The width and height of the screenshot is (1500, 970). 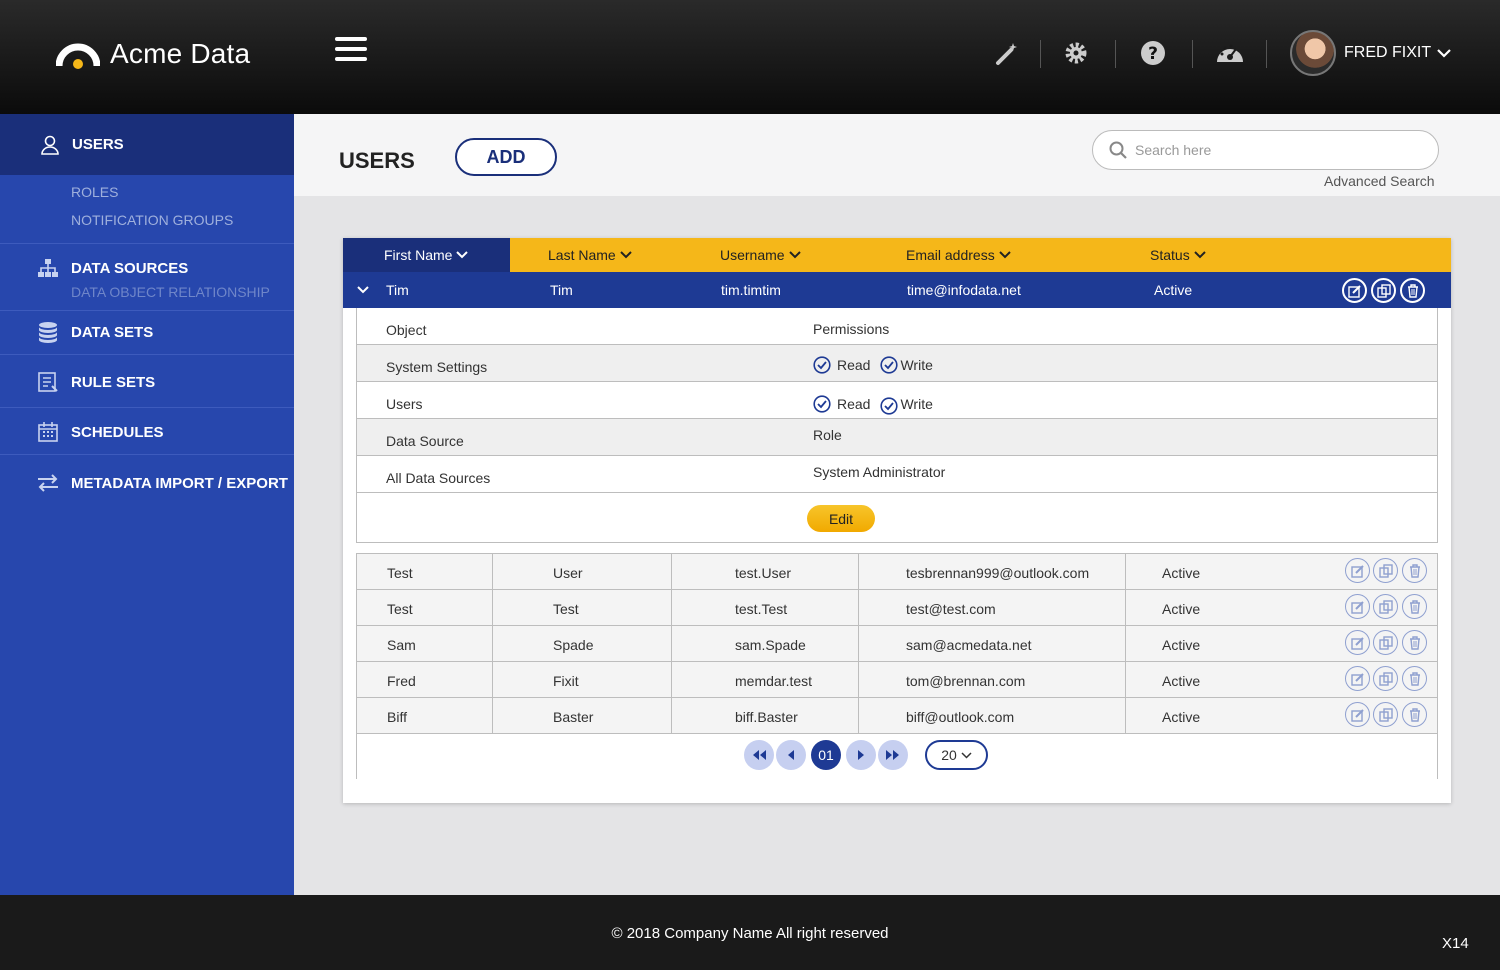 I want to click on cell-email: biff@outlook.com, so click(x=960, y=717).